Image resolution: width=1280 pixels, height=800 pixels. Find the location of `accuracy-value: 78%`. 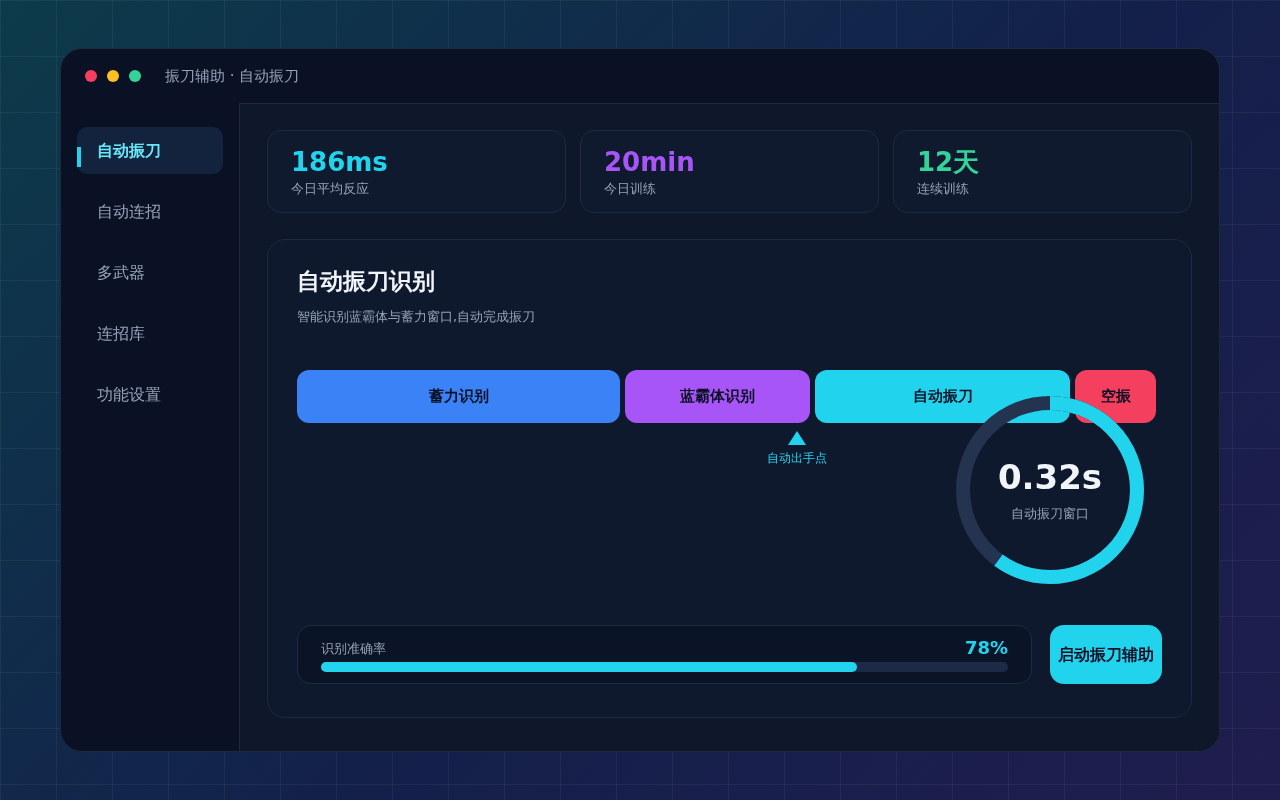

accuracy-value: 78% is located at coordinates (986, 648).